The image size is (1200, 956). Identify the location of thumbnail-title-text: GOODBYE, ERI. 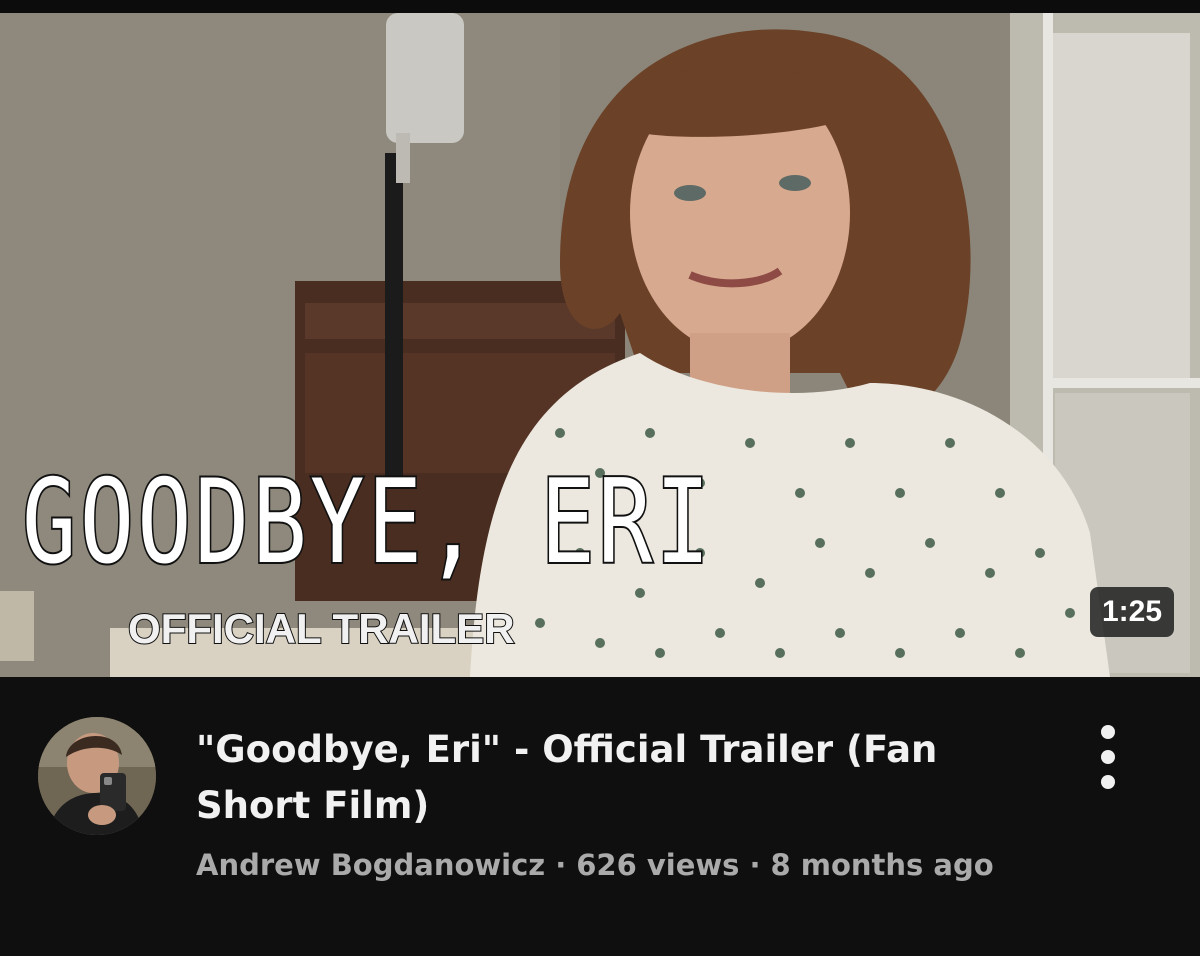
(367, 522).